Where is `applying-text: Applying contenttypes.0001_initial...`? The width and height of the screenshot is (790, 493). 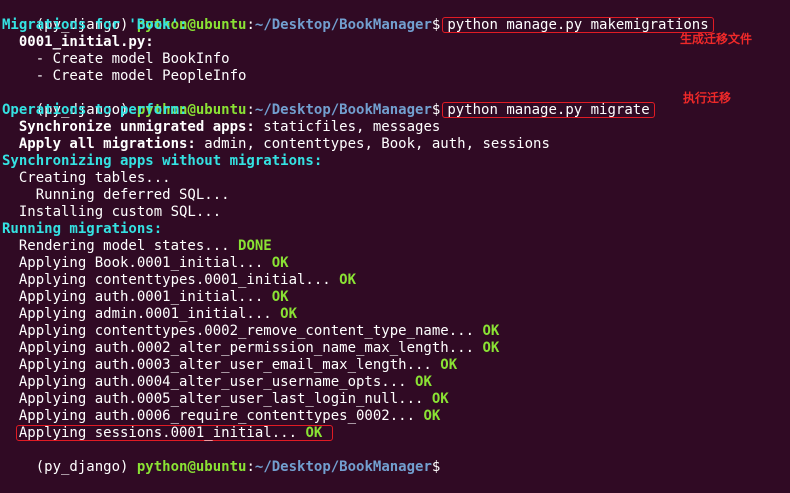
applying-text: Applying contenttypes.0001_initial... is located at coordinates (171, 280).